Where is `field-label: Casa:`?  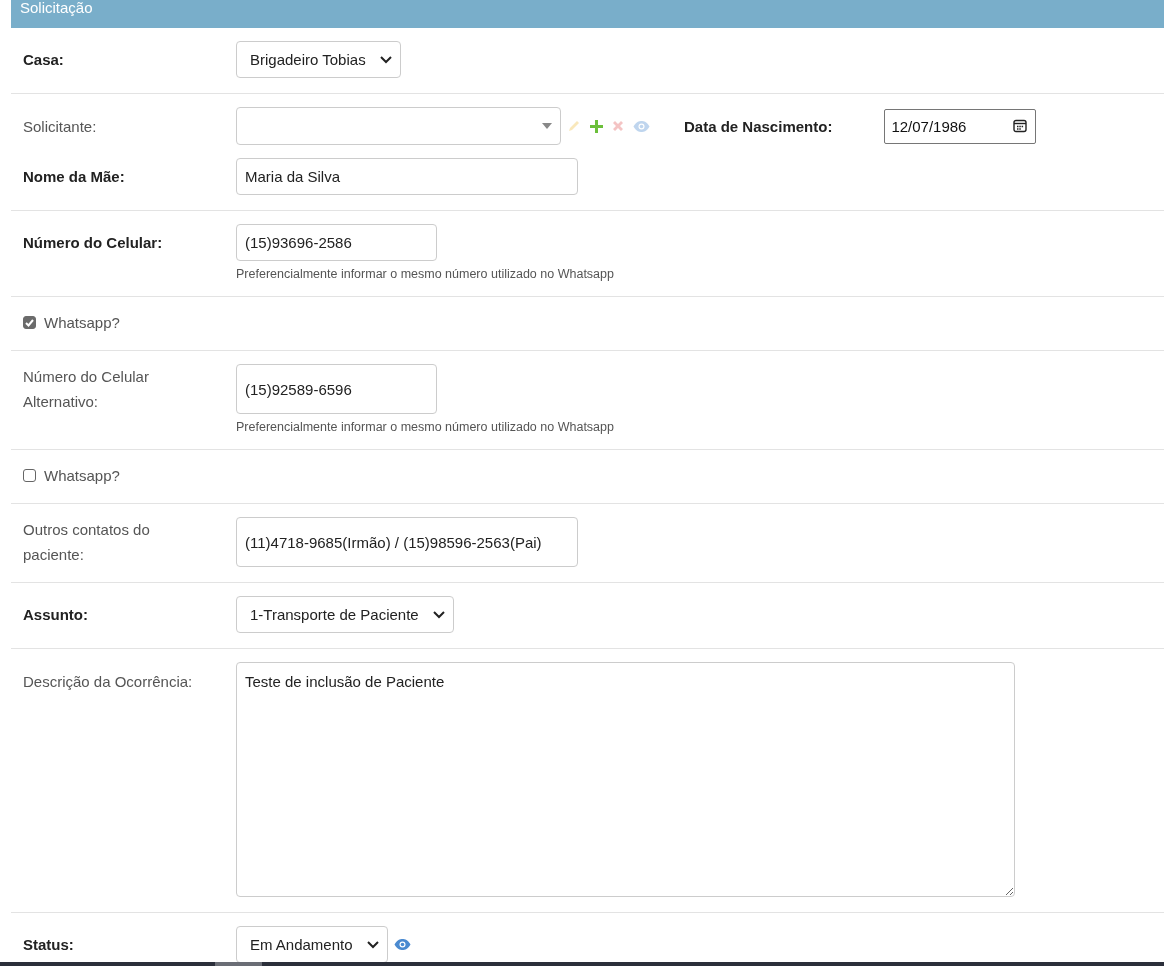
field-label: Casa: is located at coordinates (44, 60).